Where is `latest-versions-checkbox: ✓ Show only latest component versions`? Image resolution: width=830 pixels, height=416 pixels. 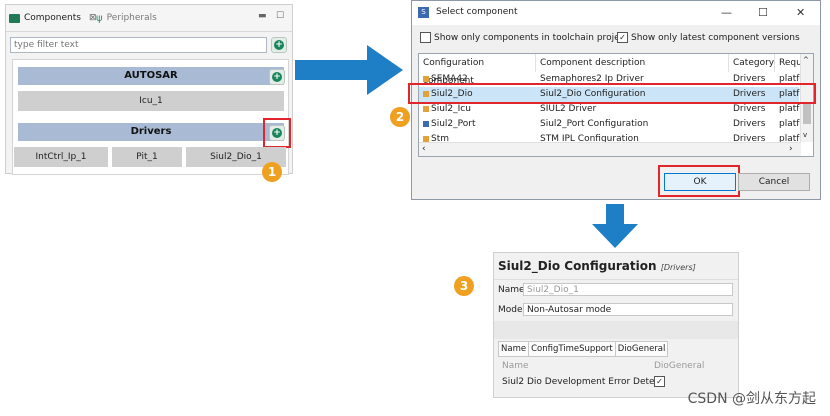
latest-versions-checkbox: ✓ Show only latest component versions is located at coordinates (708, 37).